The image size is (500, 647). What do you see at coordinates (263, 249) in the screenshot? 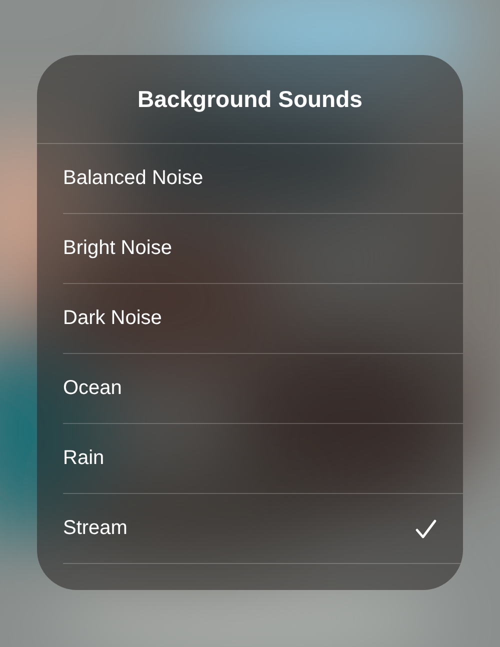
I see `menu-item: Bright Noise` at bounding box center [263, 249].